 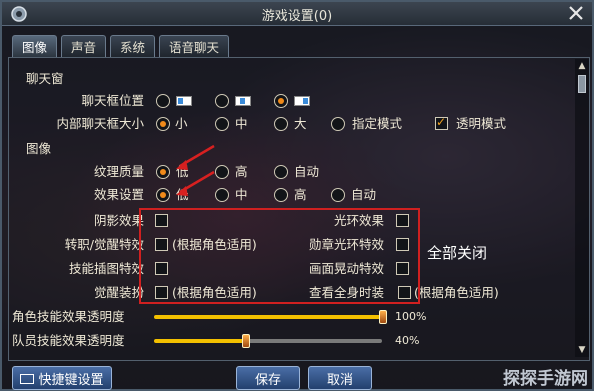 What do you see at coordinates (338, 195) in the screenshot?
I see `effect-auto-radio` at bounding box center [338, 195].